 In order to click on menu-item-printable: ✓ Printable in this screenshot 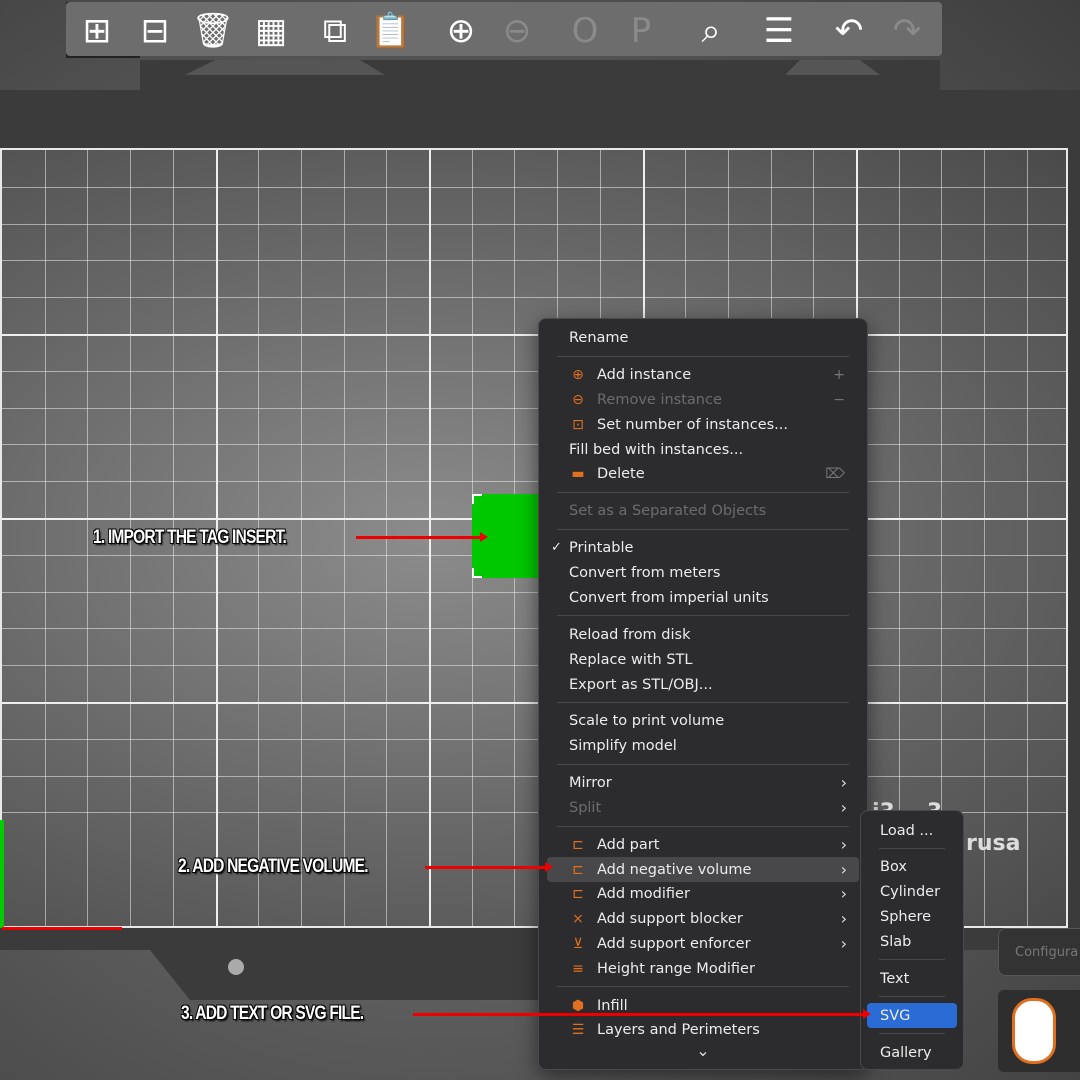, I will do `click(703, 547)`.